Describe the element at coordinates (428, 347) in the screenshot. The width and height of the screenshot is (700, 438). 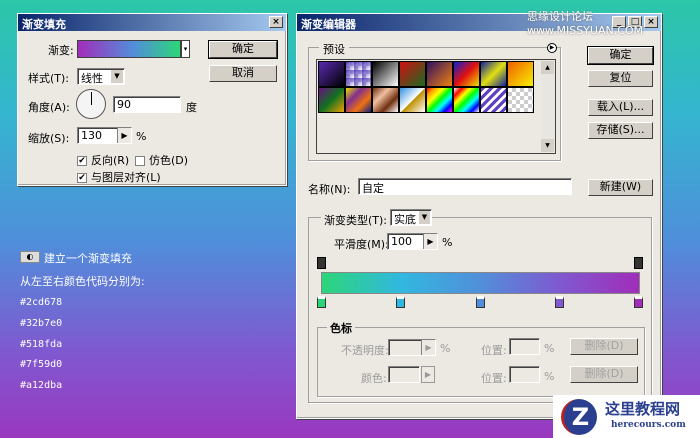
I see `opacity-arrow: ▶` at that location.